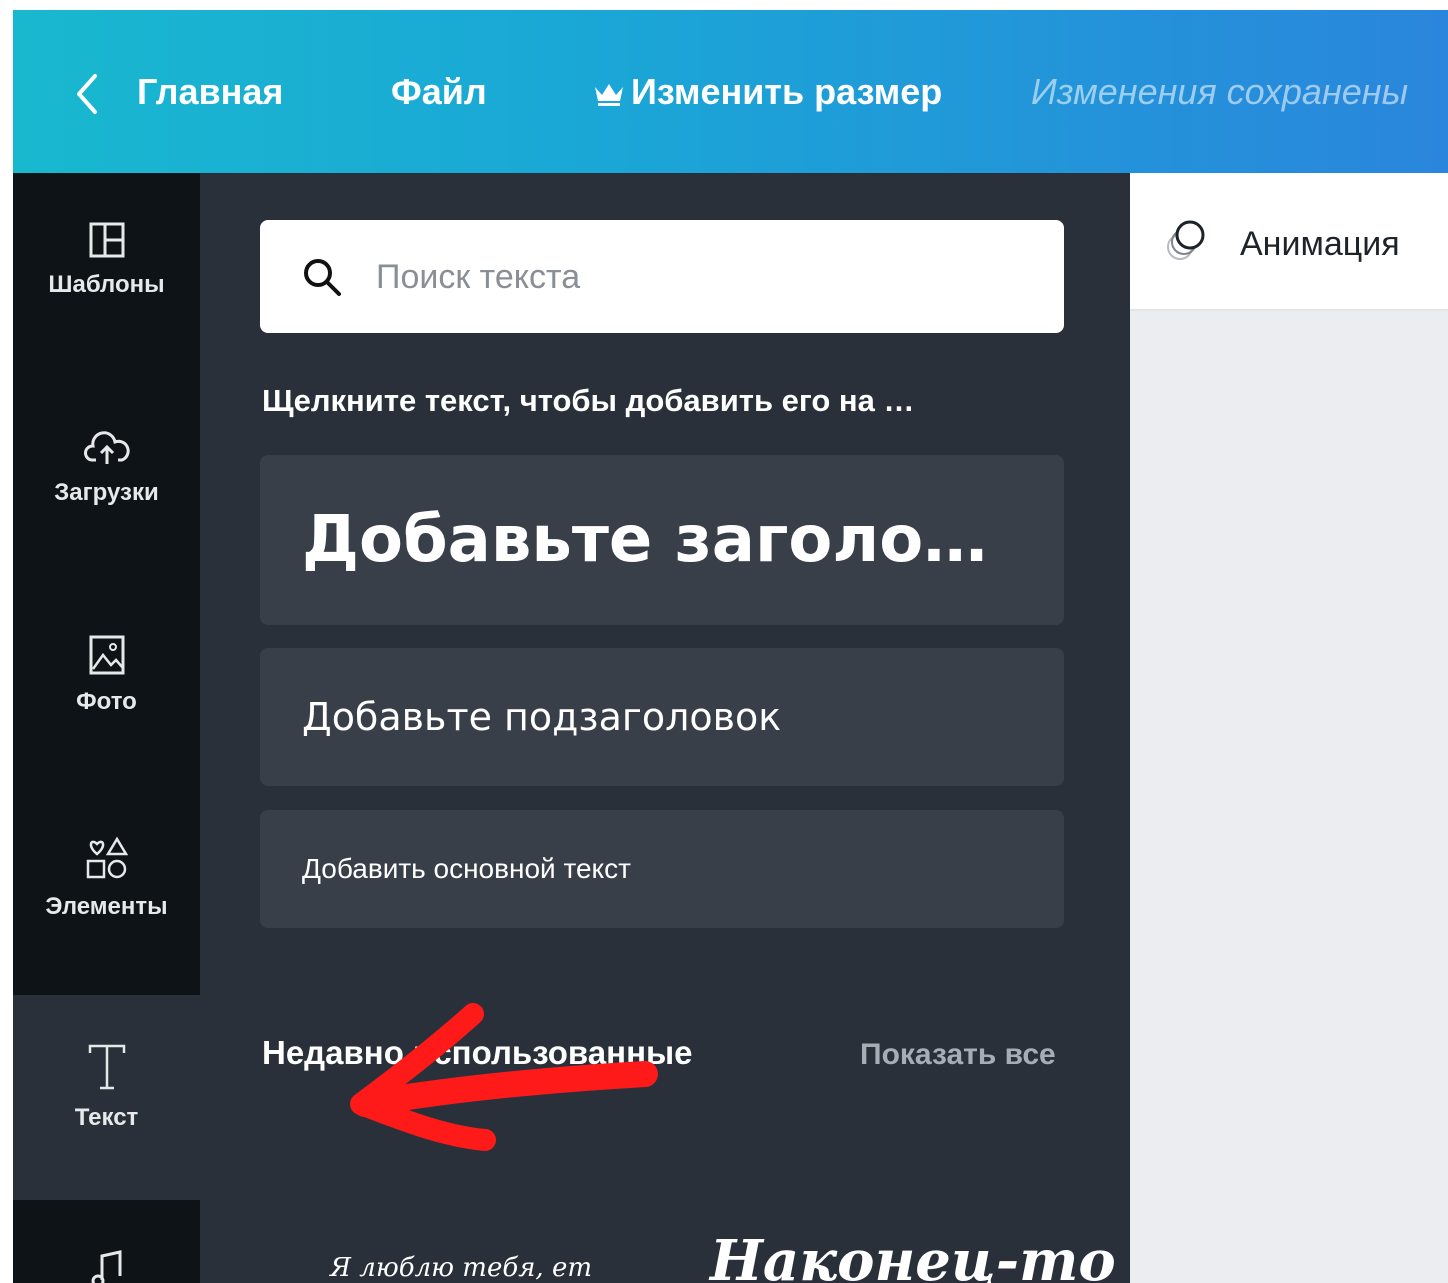 This screenshot has height=1283, width=1448. Describe the element at coordinates (913, 1255) in the screenshot. I see `recent-text-sample: Наконец-то` at that location.